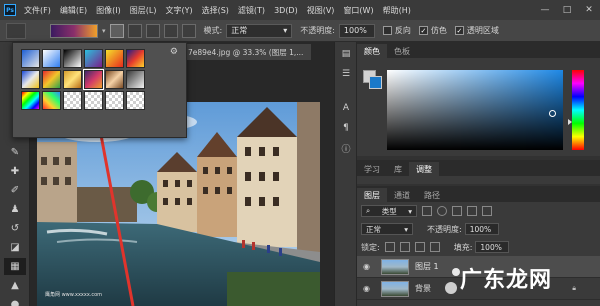 This screenshot has height=306, width=600. What do you see at coordinates (481, 229) in the screenshot?
I see `layer-opacity-field: 100%` at bounding box center [481, 229].